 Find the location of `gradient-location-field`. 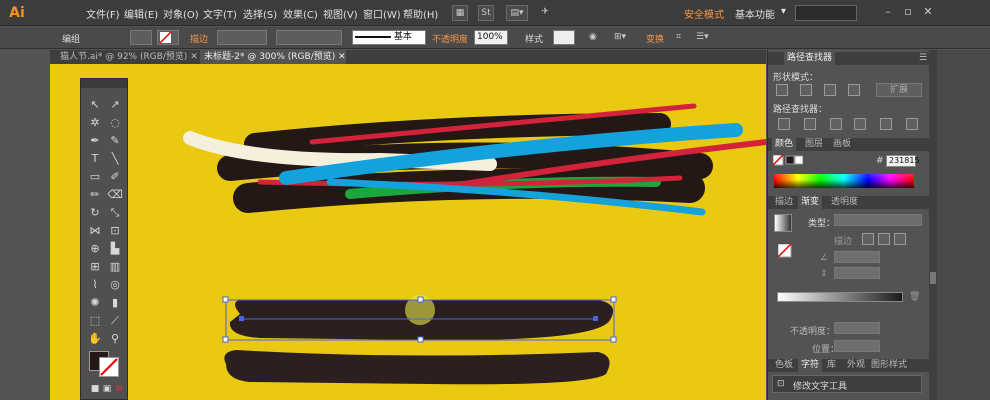

gradient-location-field is located at coordinates (857, 346).